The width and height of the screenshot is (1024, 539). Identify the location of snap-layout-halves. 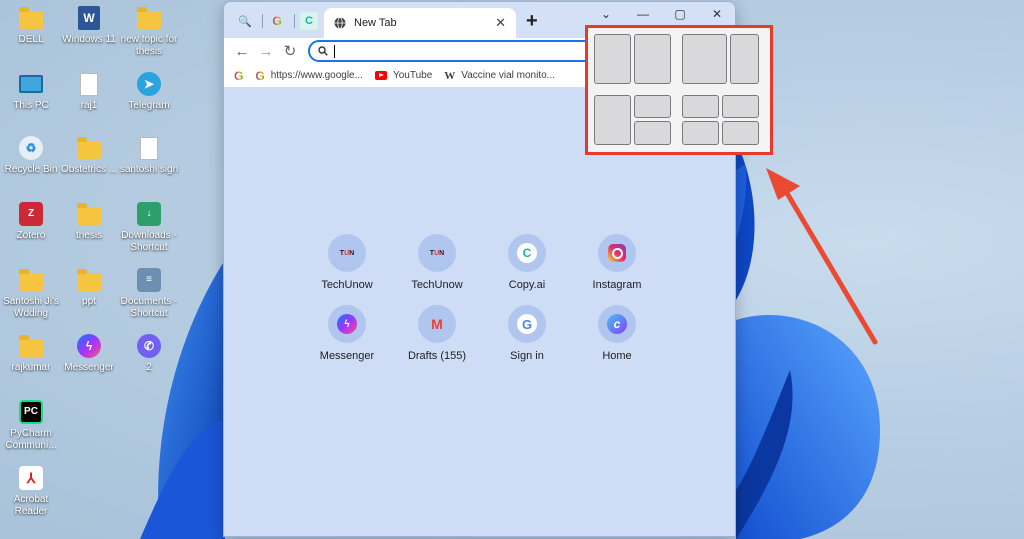
(632, 59).